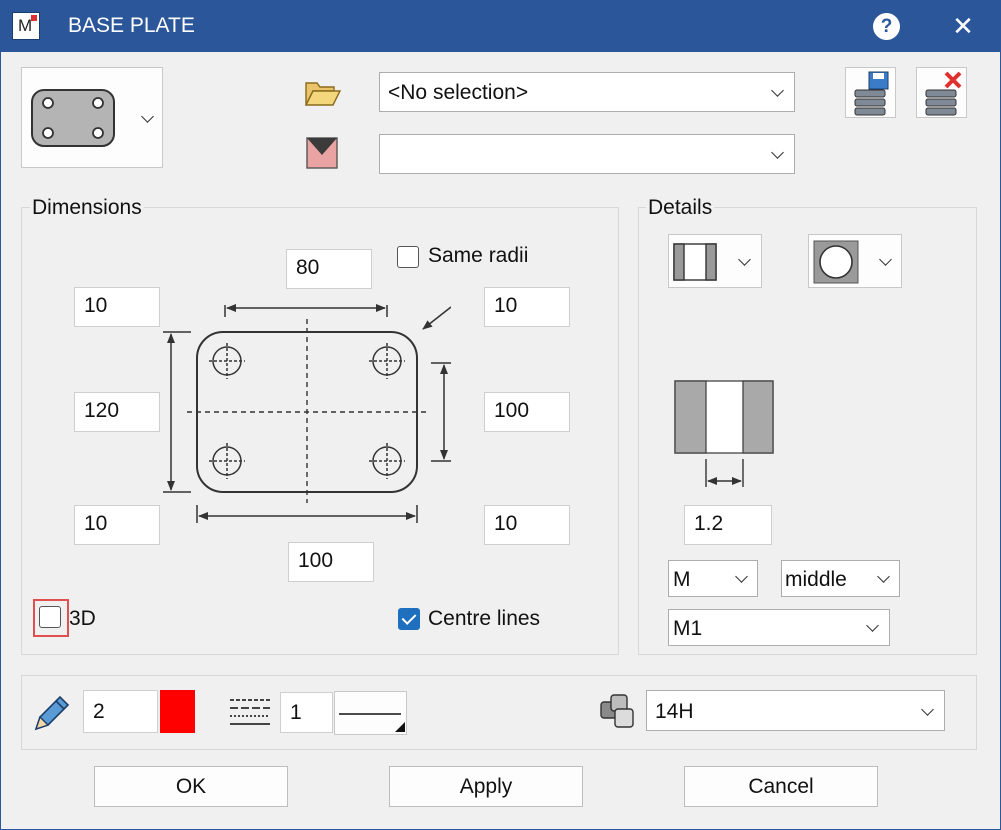 The width and height of the screenshot is (1001, 830). What do you see at coordinates (527, 525) in the screenshot?
I see `right-bottom-field: 10` at bounding box center [527, 525].